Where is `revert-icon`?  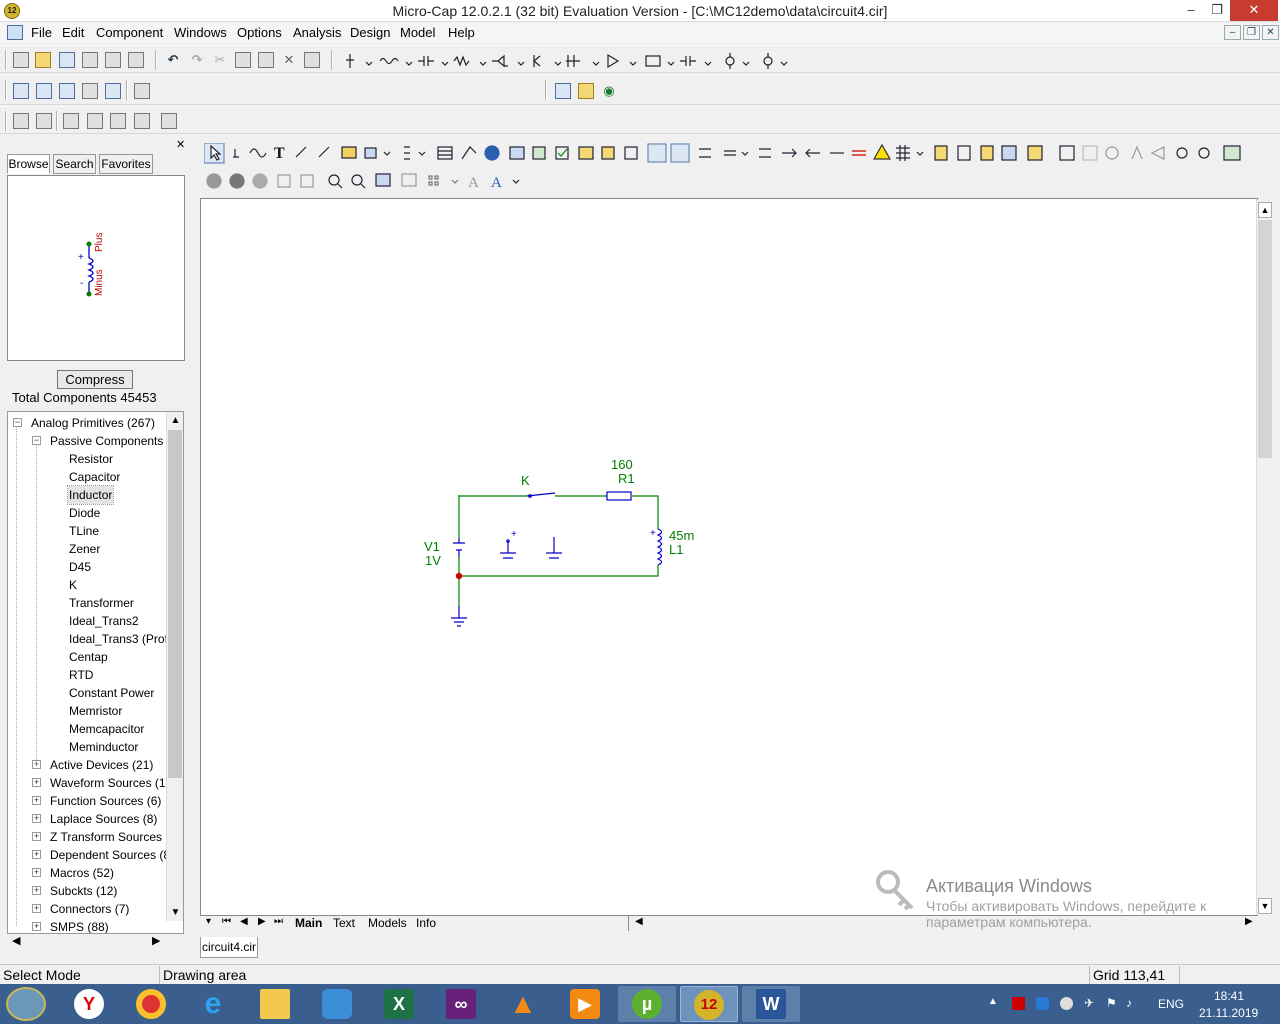
revert-icon is located at coordinates (90, 60).